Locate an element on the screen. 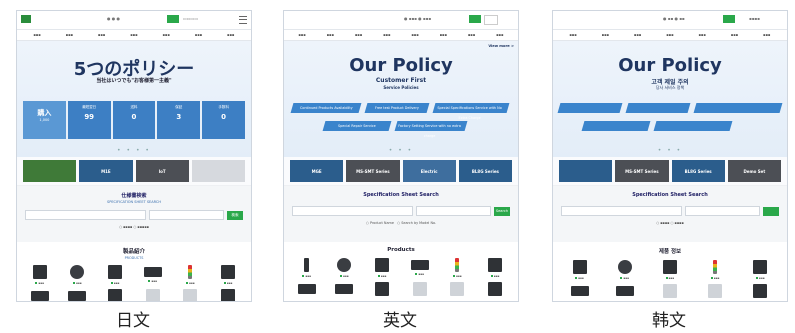  products-section: Products ▪▪▪ ▪▪▪ ▪▪▪ ▪▪▪ ▪▪▪ ▪▪▪ is located at coordinates (401, 269).